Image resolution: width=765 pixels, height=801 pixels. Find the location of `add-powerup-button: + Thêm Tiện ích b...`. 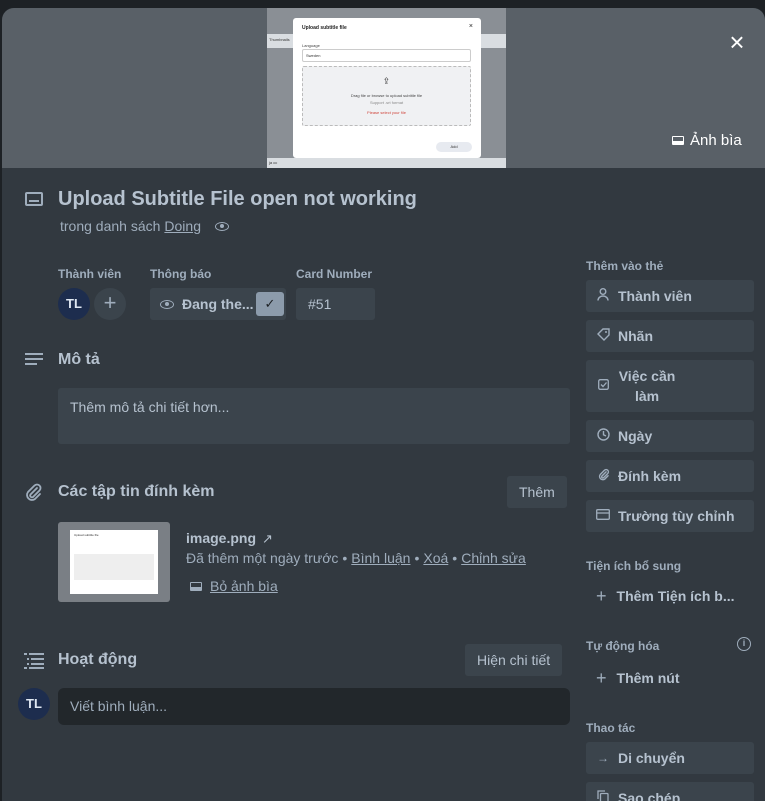

add-powerup-button: + Thêm Tiện ích b... is located at coordinates (660, 596).